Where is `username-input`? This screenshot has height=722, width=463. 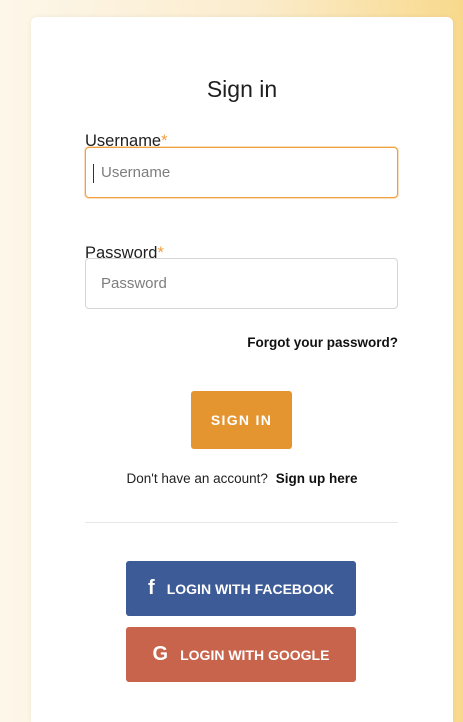
username-input is located at coordinates (241, 172).